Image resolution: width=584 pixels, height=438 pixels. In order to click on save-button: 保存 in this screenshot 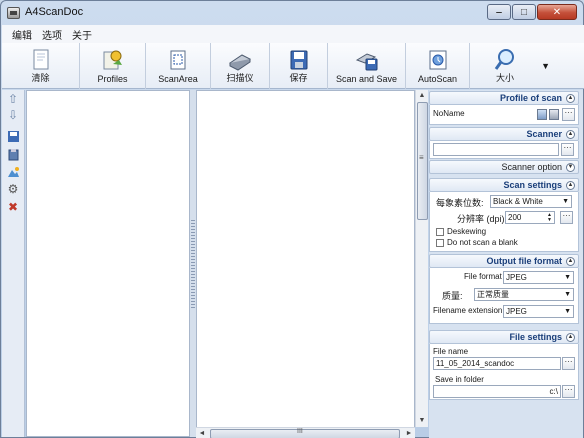, I will do `click(299, 66)`.